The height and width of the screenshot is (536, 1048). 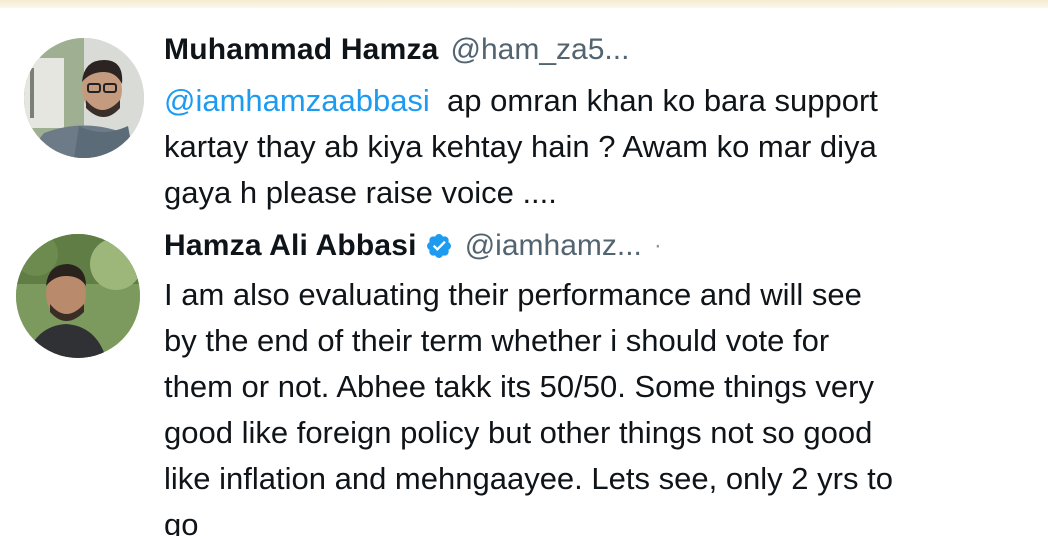 I want to click on verified-badge-icon, so click(x=438, y=246).